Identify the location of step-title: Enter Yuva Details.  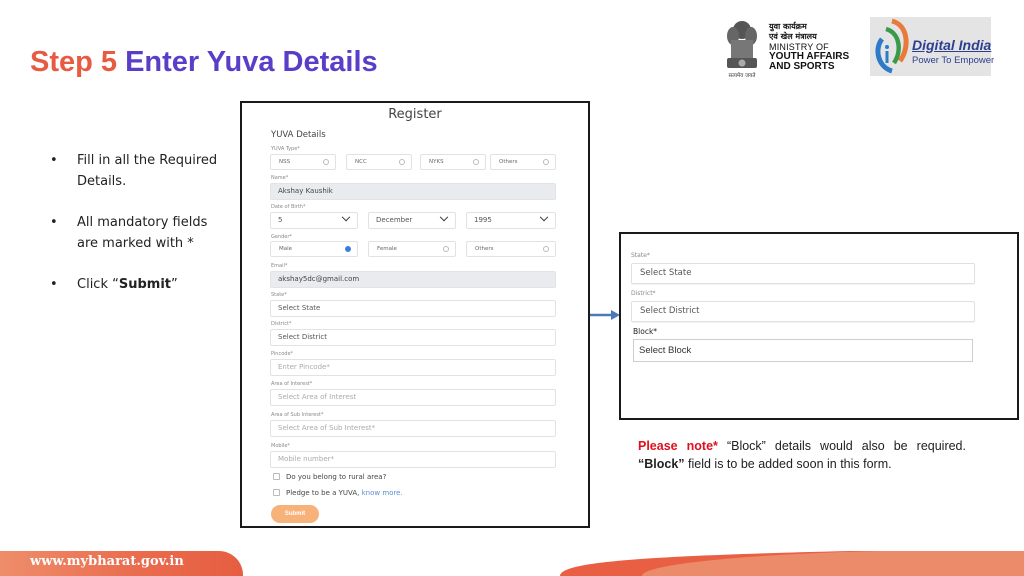
(251, 62).